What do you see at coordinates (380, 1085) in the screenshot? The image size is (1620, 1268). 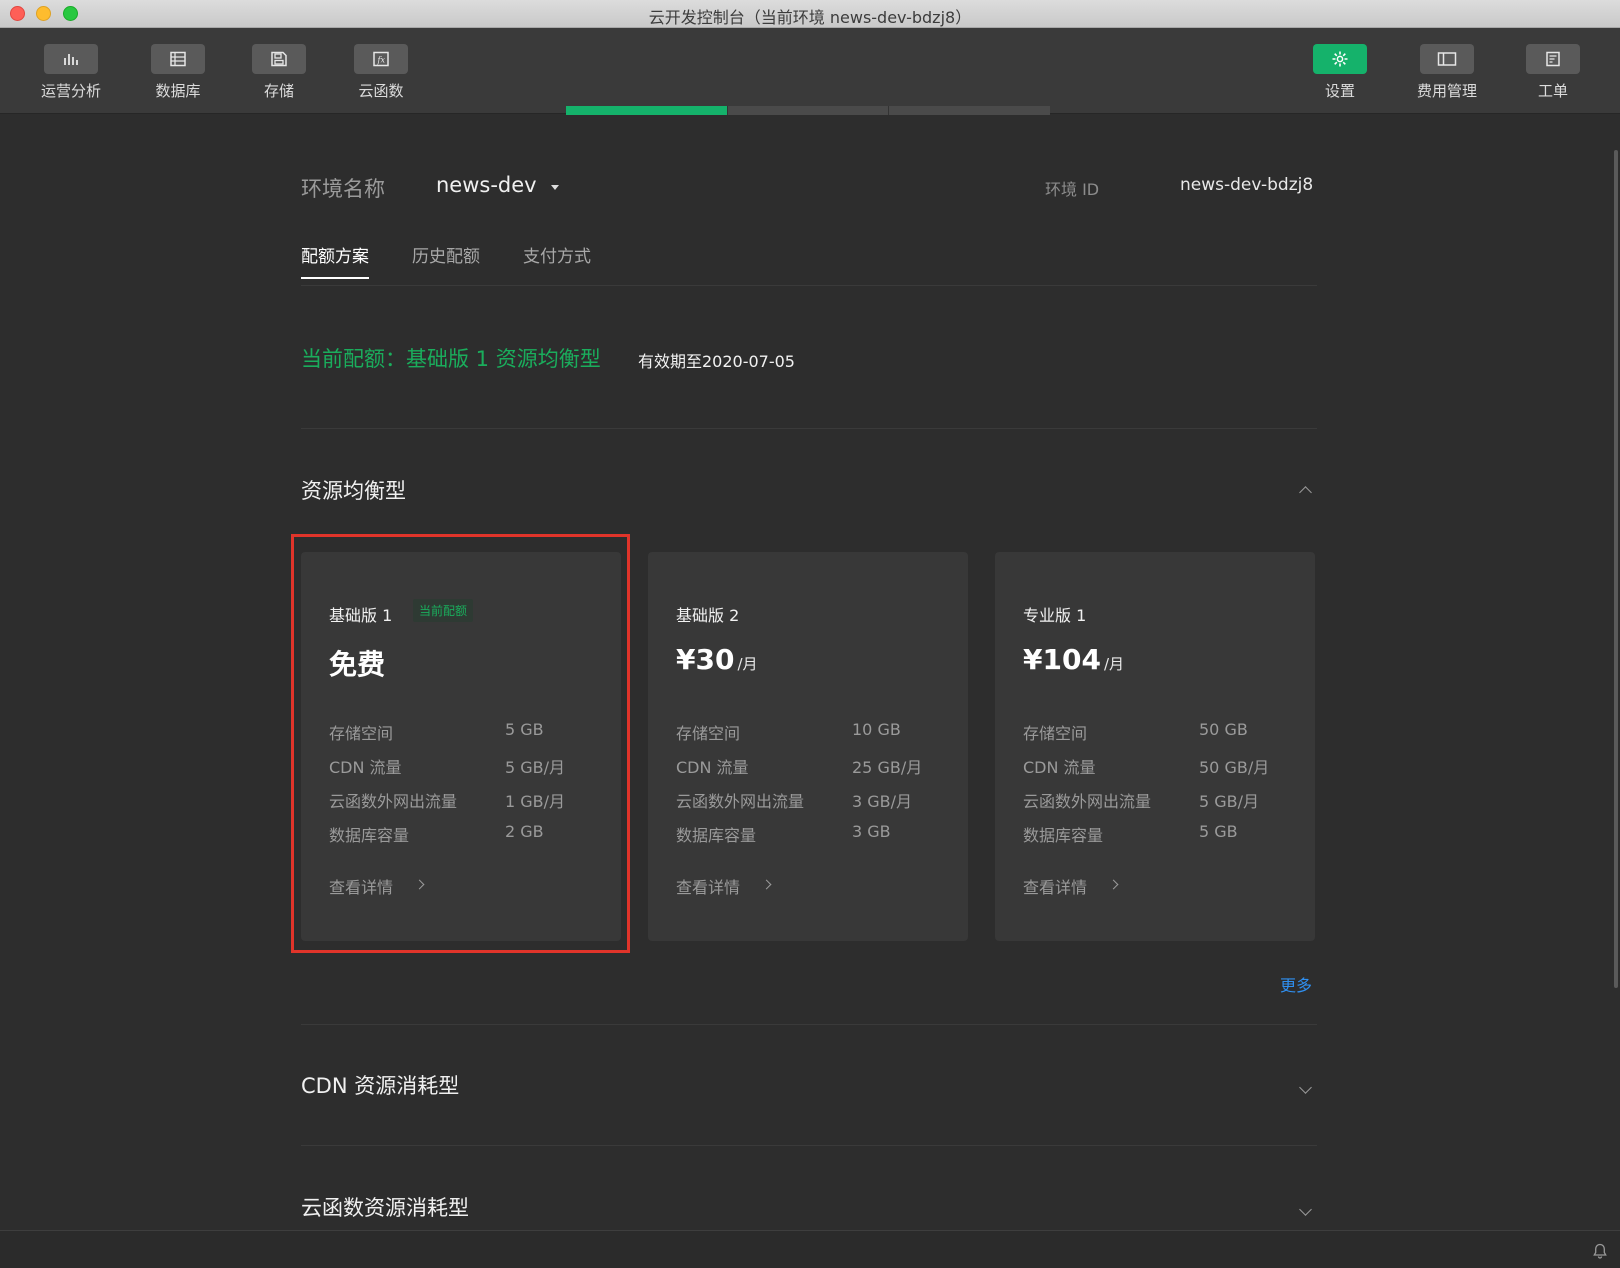 I see `section-title-cdn: CDN 资源消耗型` at bounding box center [380, 1085].